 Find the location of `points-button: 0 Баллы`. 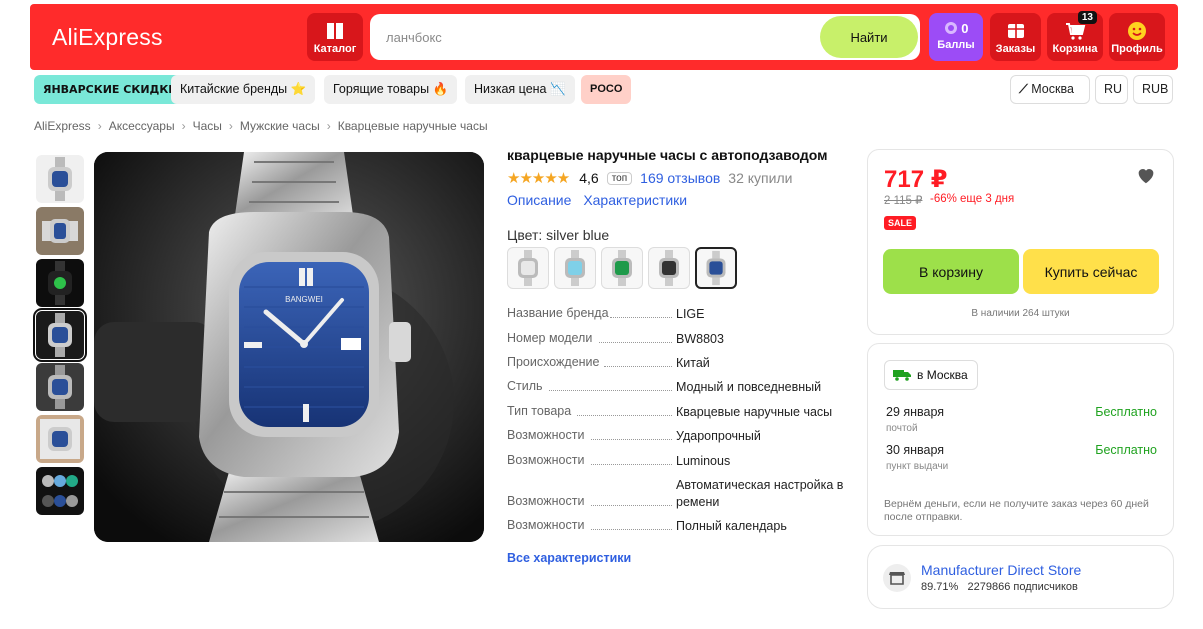

points-button: 0 Баллы is located at coordinates (956, 37).